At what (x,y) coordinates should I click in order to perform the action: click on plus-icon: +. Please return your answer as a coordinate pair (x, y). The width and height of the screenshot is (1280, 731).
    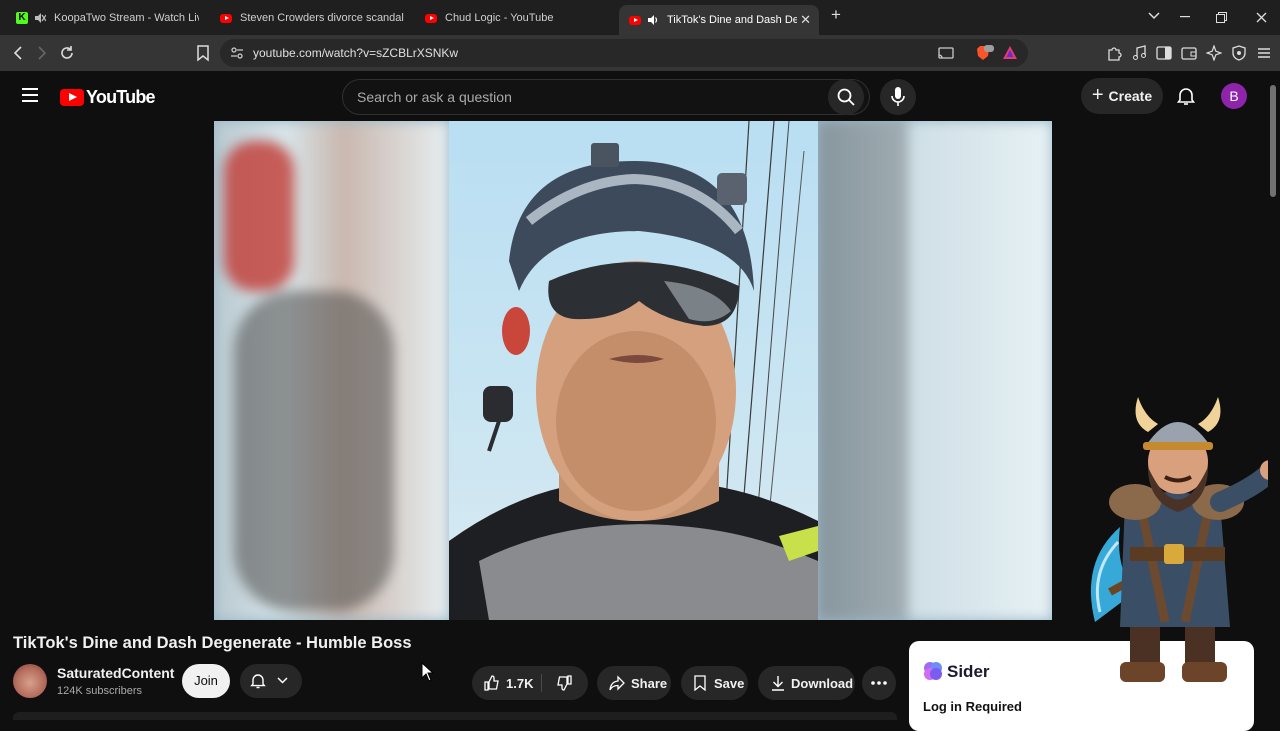
    Looking at the image, I should click on (1097, 94).